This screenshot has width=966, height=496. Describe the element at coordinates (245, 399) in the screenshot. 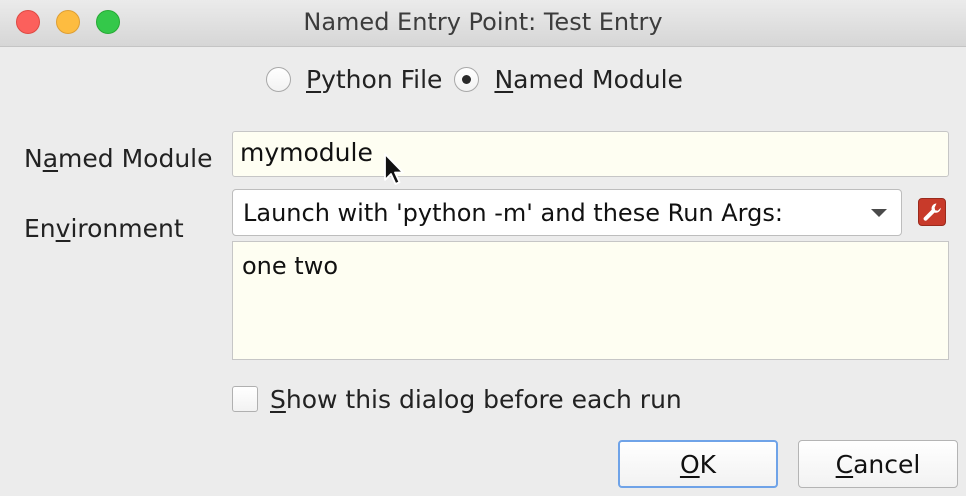

I see `show-dialog-checkbox` at that location.